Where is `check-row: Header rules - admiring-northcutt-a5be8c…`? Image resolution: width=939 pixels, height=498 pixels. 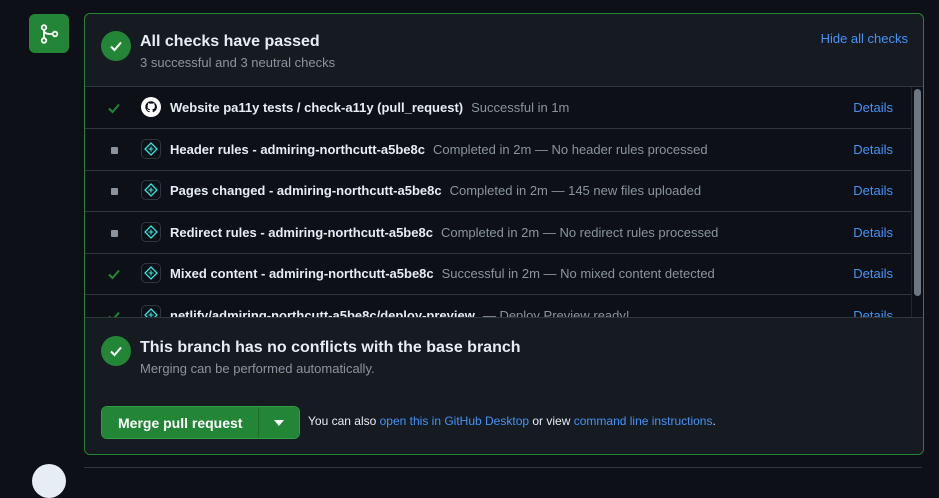
check-row: Header rules - admiring-northcutt-a5be8c… is located at coordinates (498, 150).